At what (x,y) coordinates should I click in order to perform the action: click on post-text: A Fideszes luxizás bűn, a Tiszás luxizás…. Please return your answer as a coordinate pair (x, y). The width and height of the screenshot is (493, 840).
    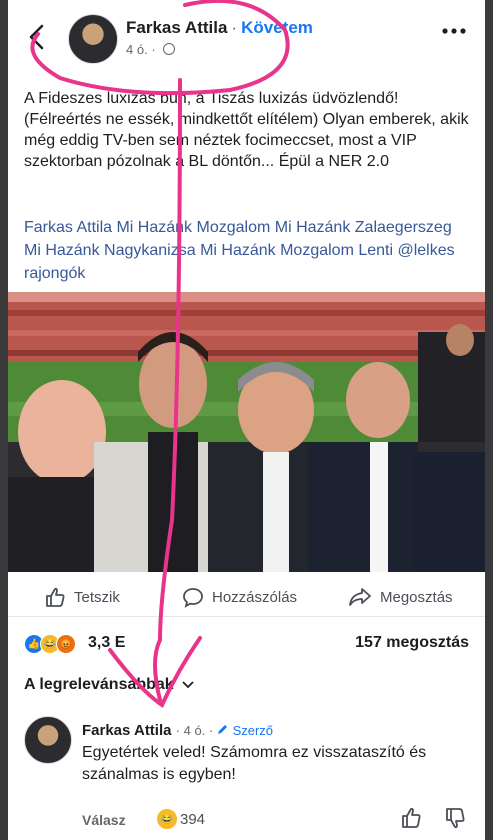
    Looking at the image, I should click on (246, 130).